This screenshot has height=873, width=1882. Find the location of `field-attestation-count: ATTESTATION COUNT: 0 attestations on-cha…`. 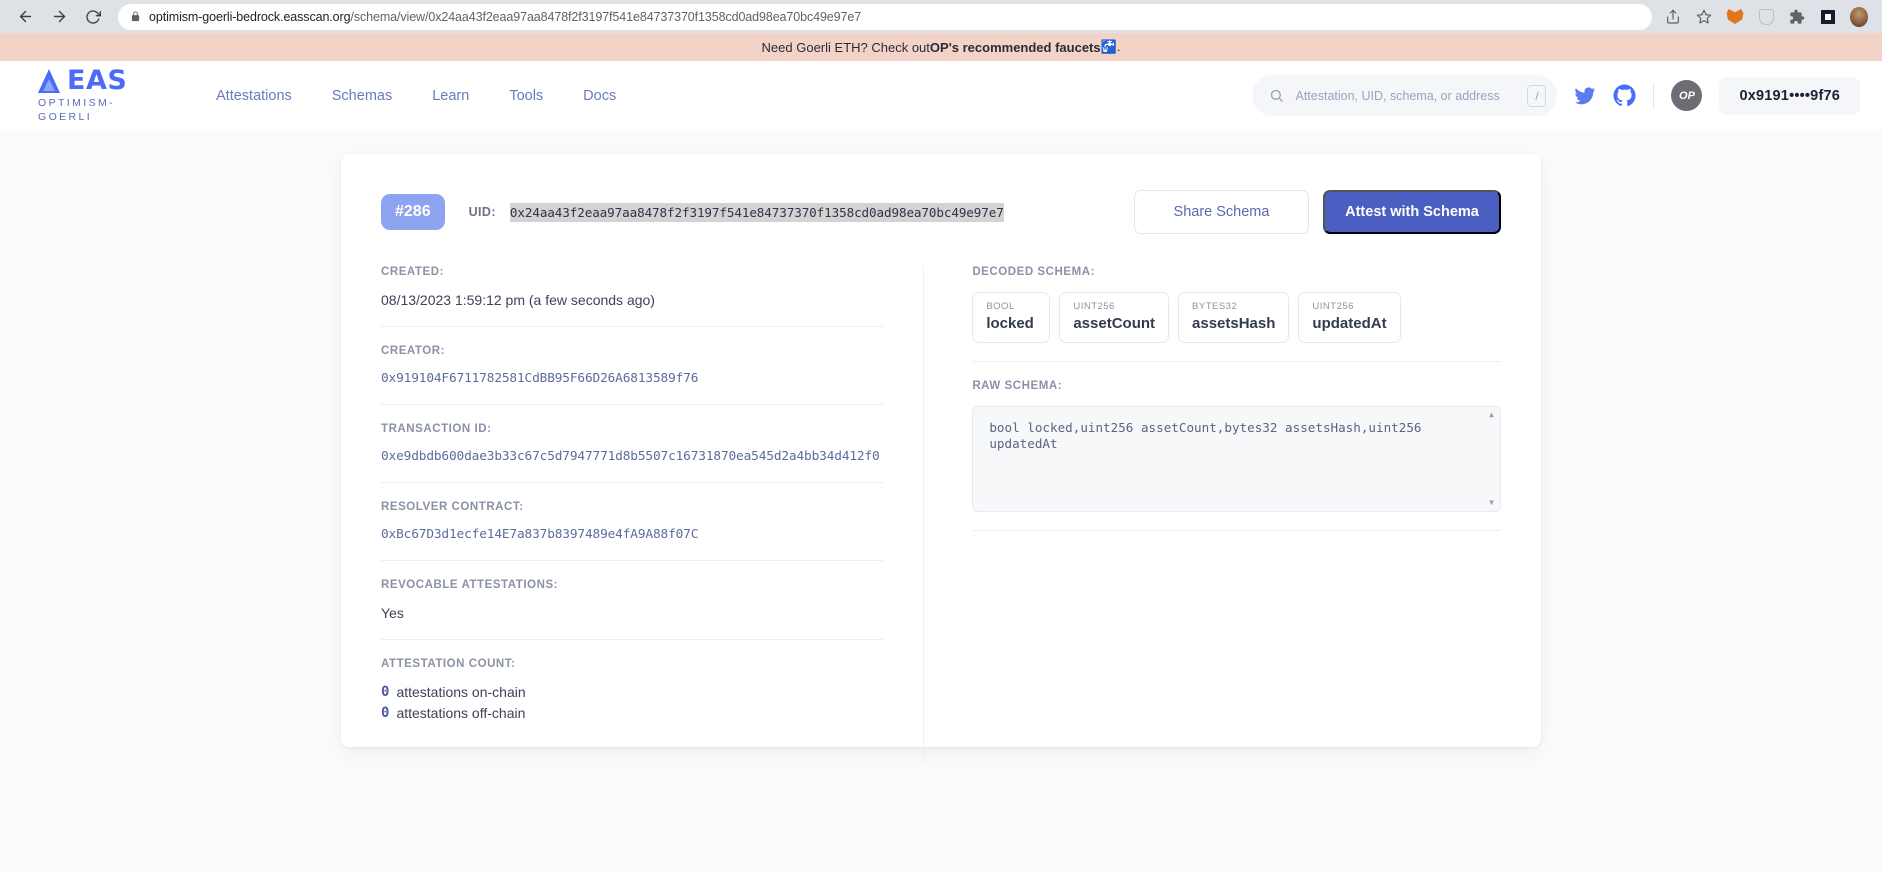

field-attestation-count: ATTESTATION COUNT: 0 attestations on-cha… is located at coordinates (632, 701).